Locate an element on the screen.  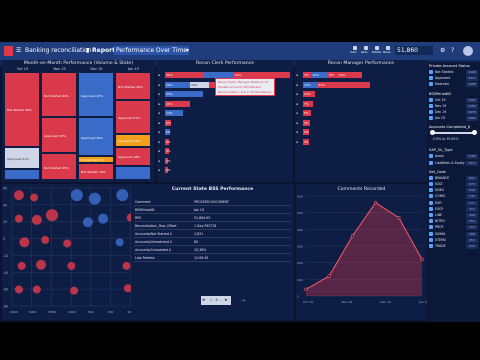
filter-item: Nov 19 2384 is located at coordinates (454, 106).